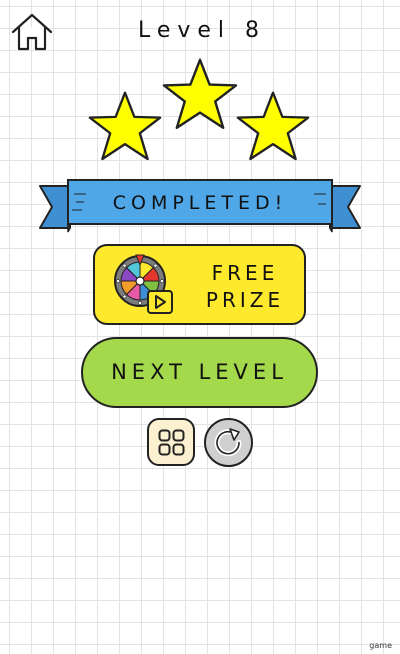 The height and width of the screenshot is (654, 400). What do you see at coordinates (245, 273) in the screenshot?
I see `free-prize-label-line1: FREE` at bounding box center [245, 273].